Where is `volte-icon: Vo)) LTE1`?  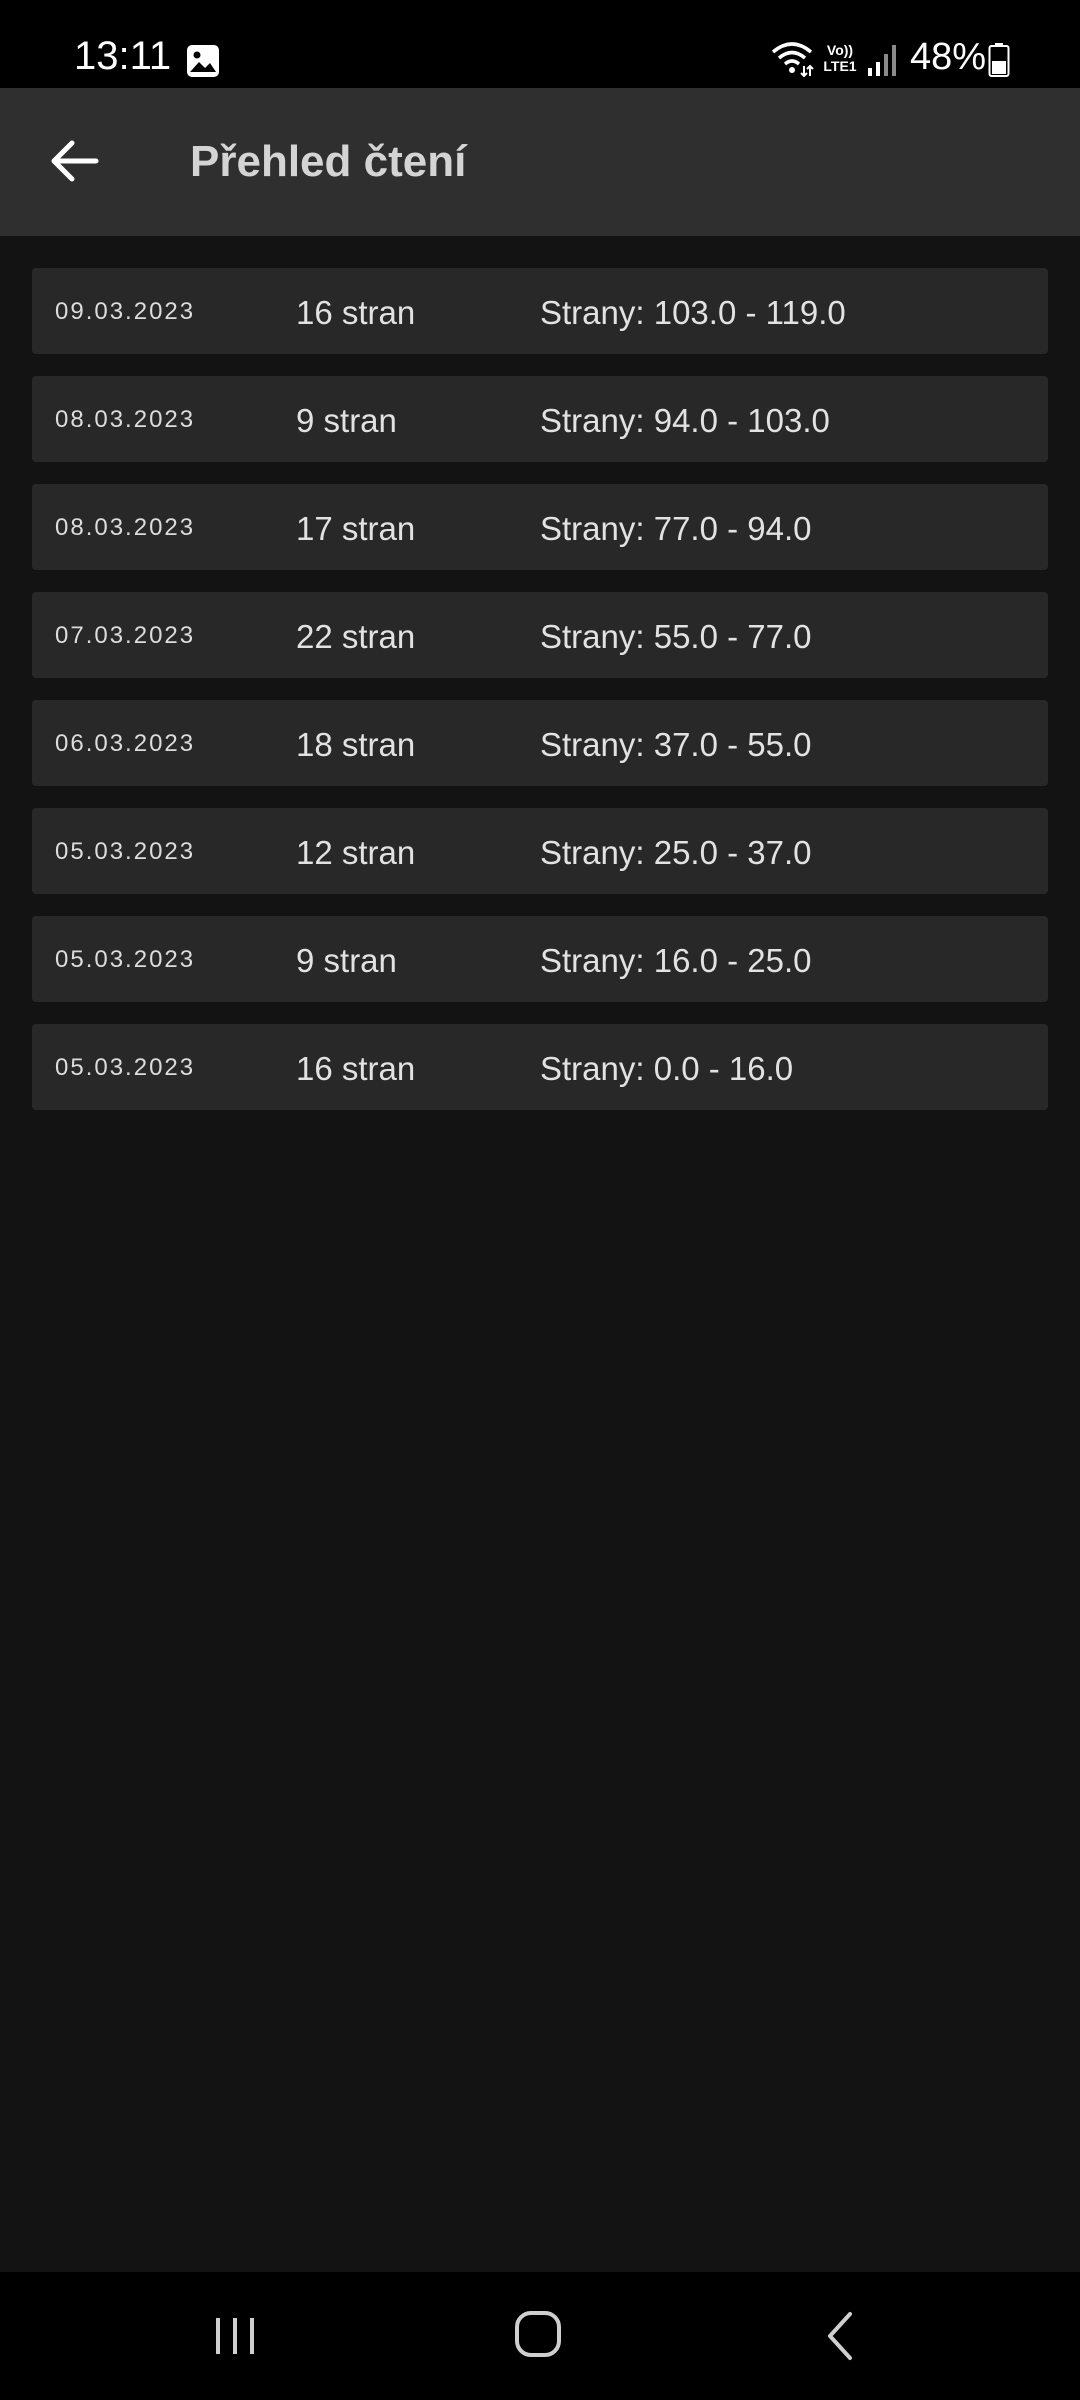 volte-icon: Vo)) LTE1 is located at coordinates (840, 60).